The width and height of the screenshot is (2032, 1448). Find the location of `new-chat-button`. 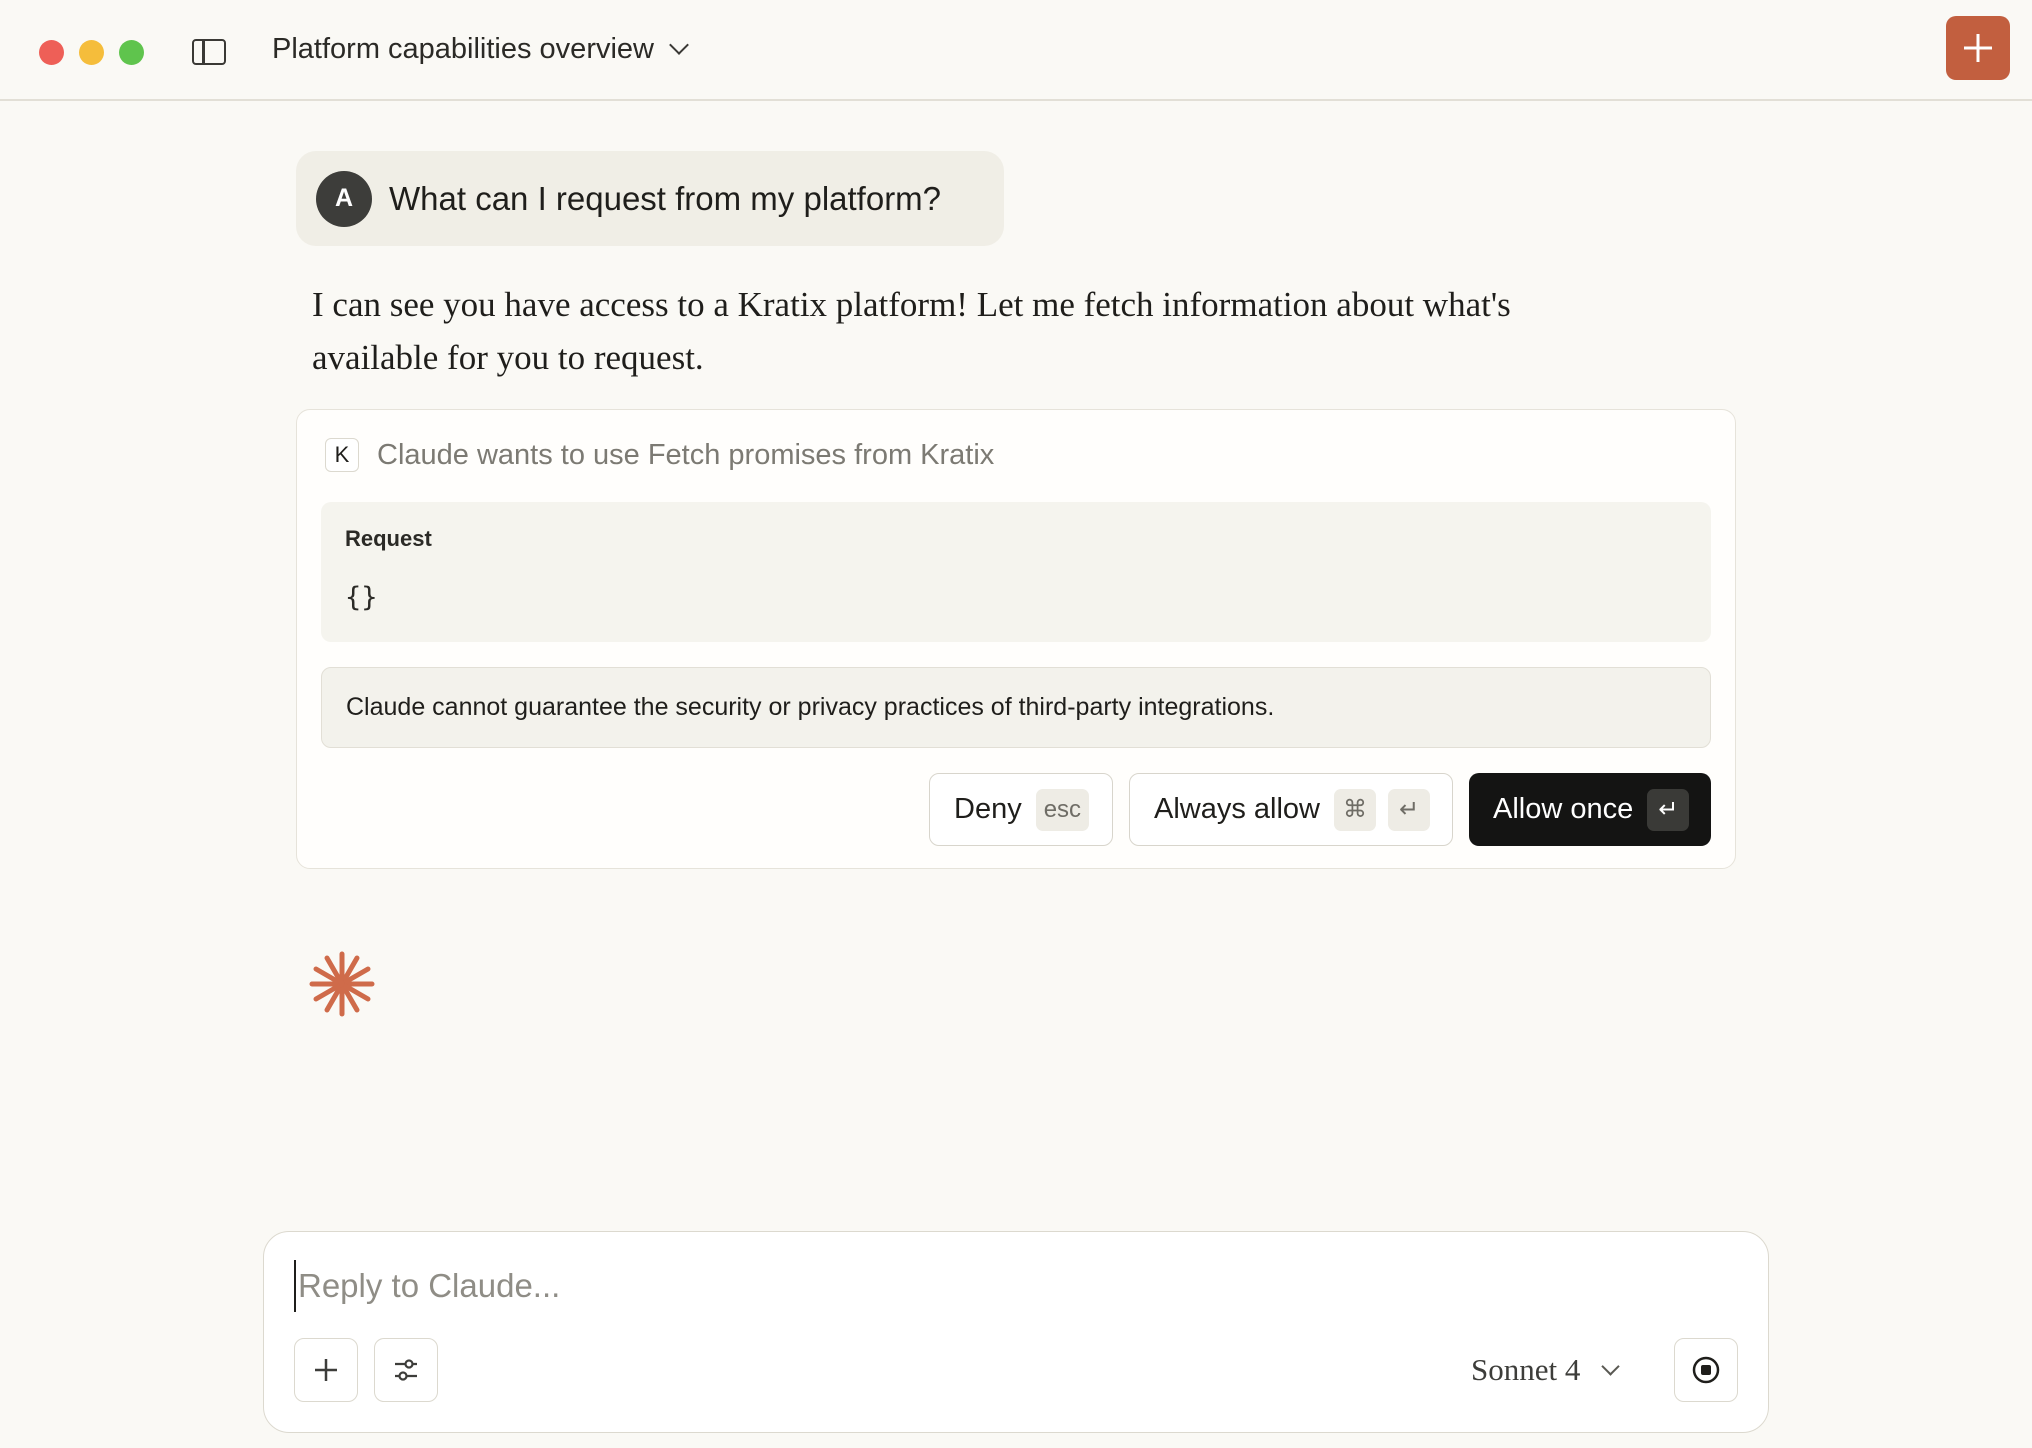

new-chat-button is located at coordinates (1978, 48).